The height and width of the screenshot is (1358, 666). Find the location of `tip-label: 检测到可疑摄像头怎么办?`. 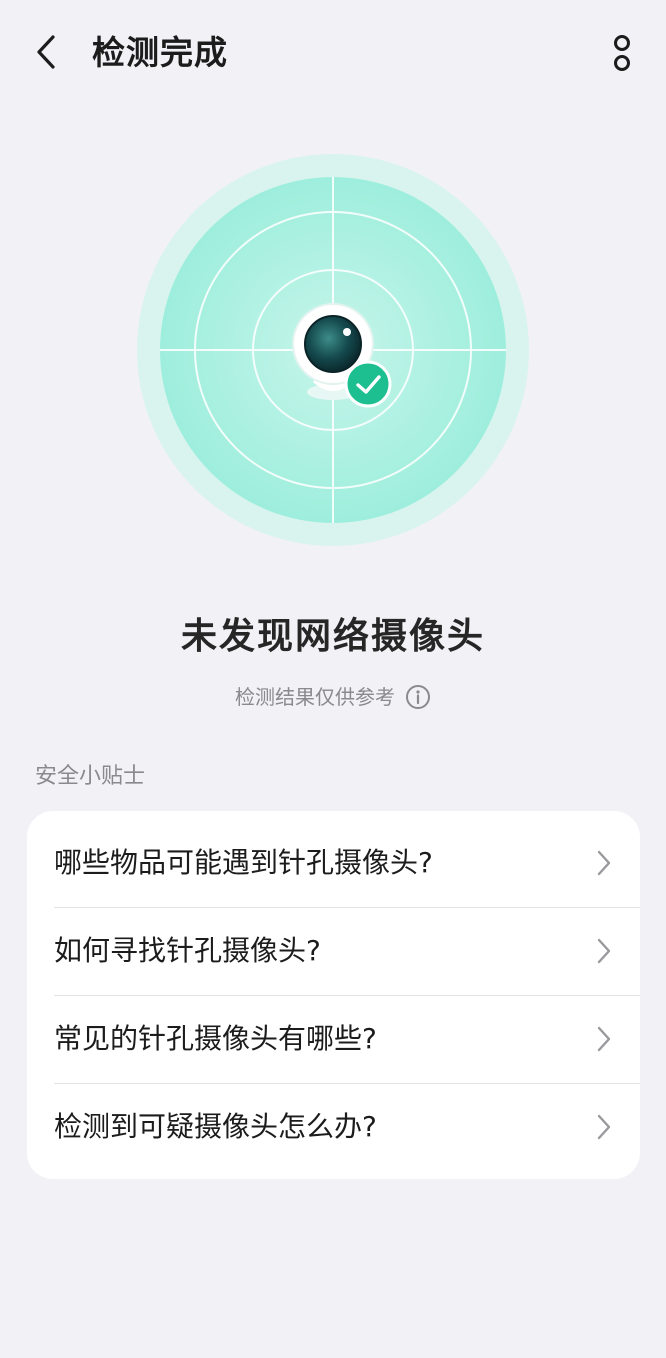

tip-label: 检测到可疑摄像头怎么办? is located at coordinates (215, 1126).